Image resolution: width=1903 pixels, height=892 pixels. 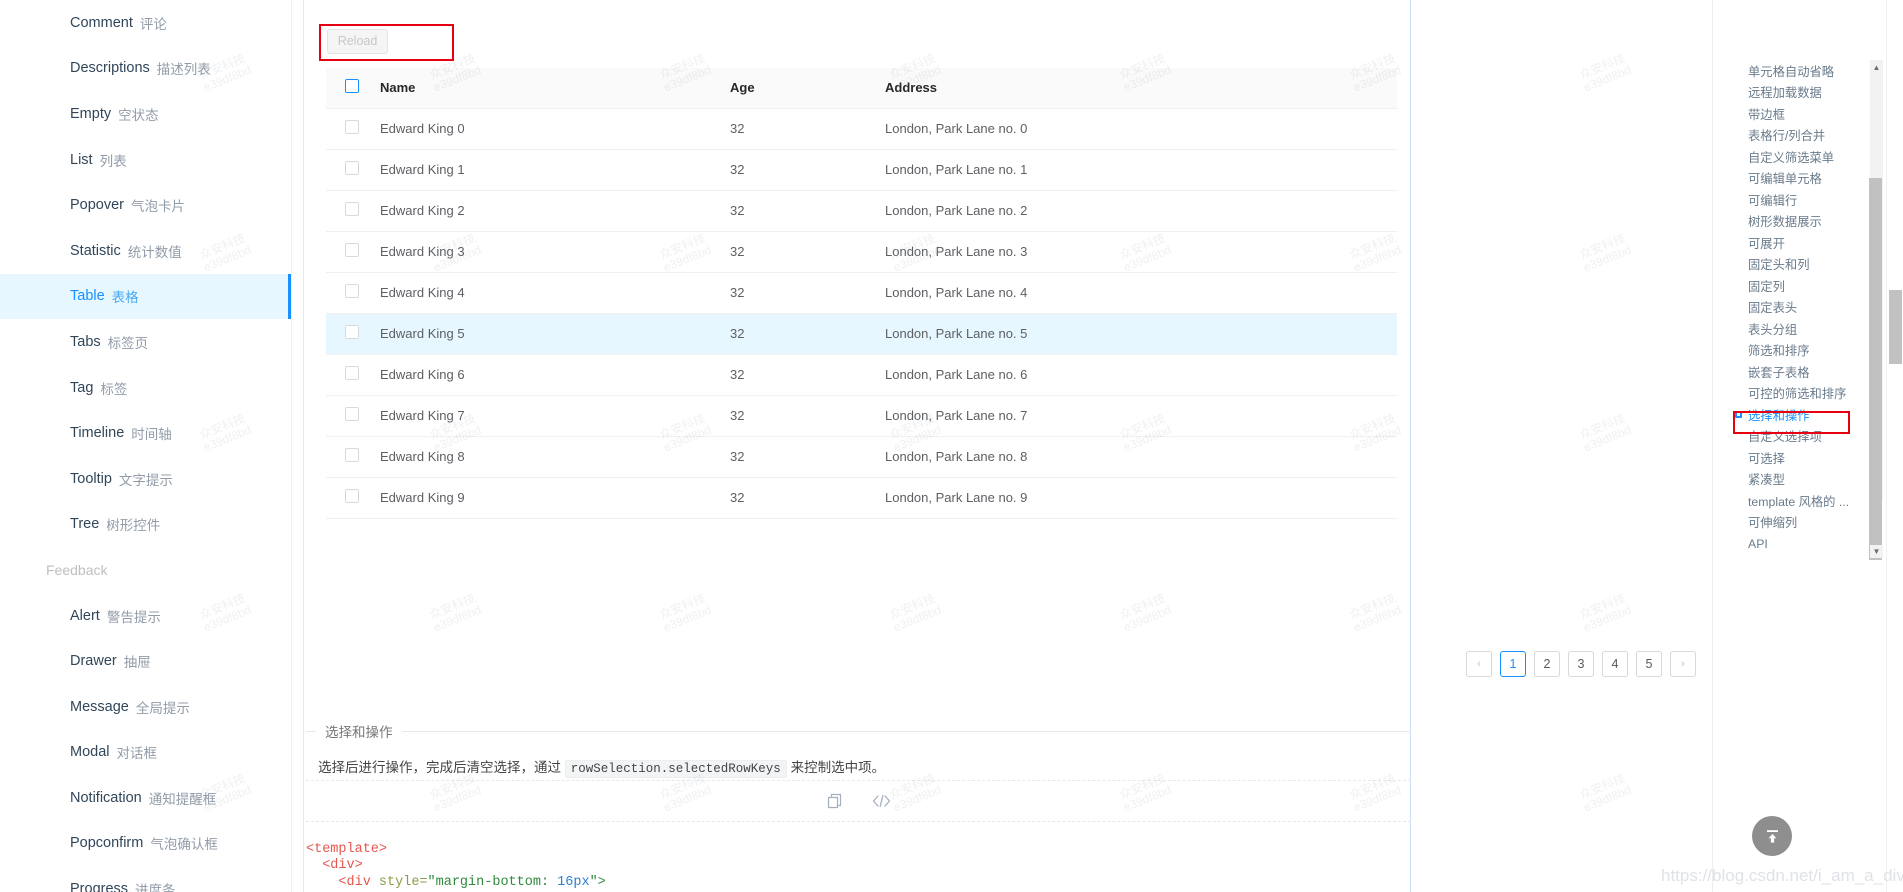 I want to click on sidebar-item-table: Table 表格, so click(x=145, y=296).